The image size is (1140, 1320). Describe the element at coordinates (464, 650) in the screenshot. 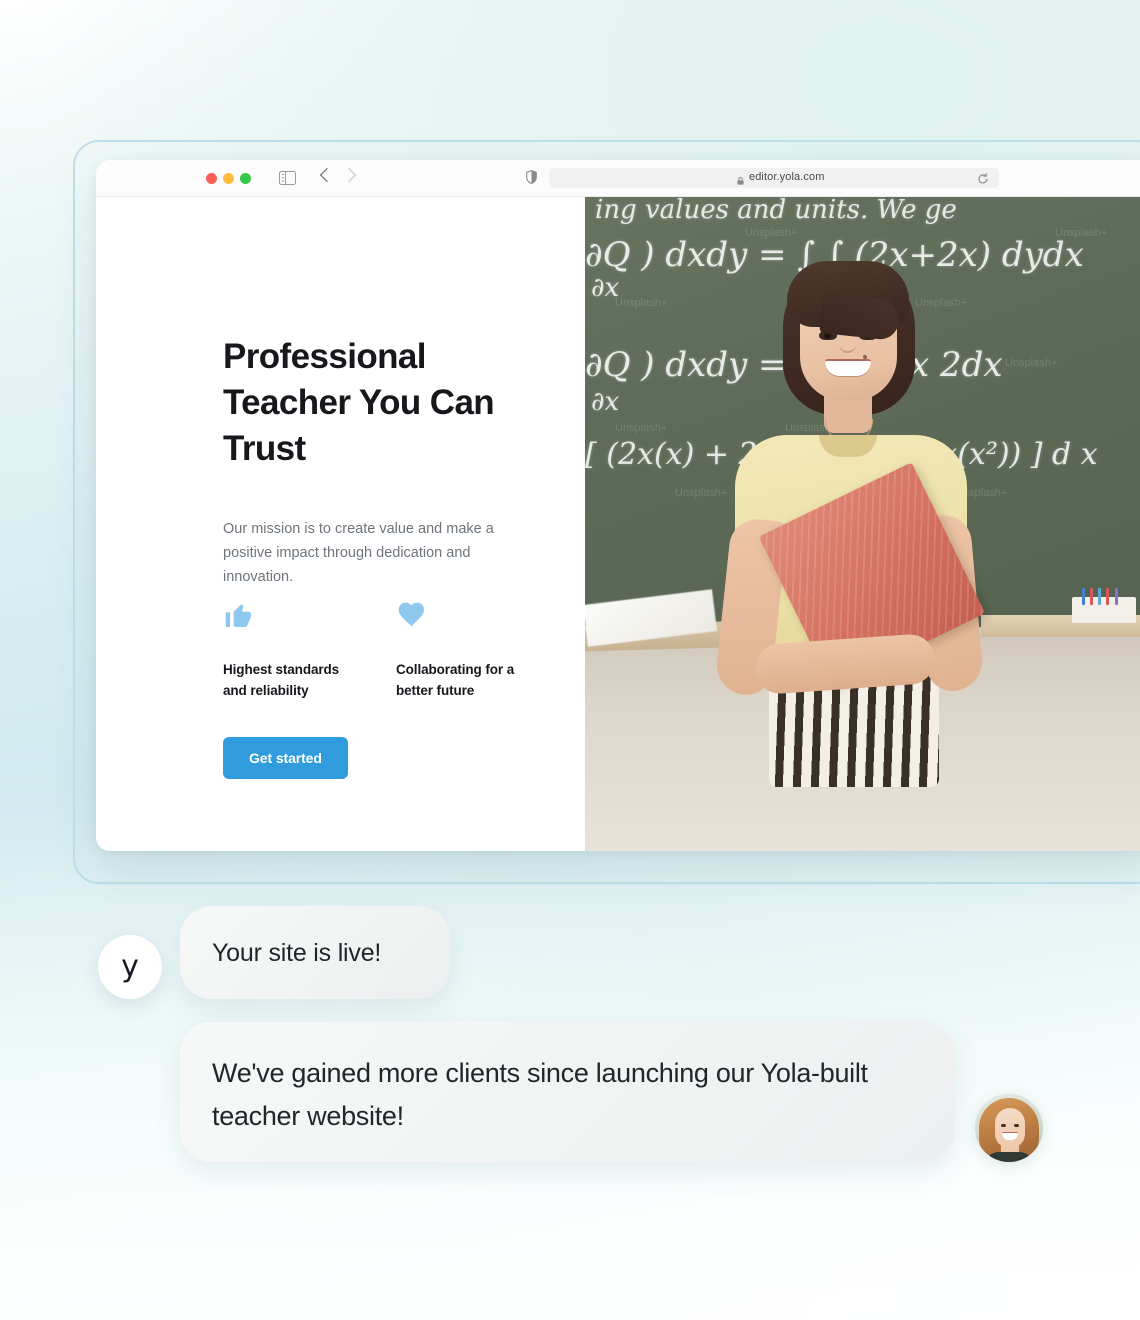

I see `feature-item-collaboration: Collaborating for a better future` at that location.